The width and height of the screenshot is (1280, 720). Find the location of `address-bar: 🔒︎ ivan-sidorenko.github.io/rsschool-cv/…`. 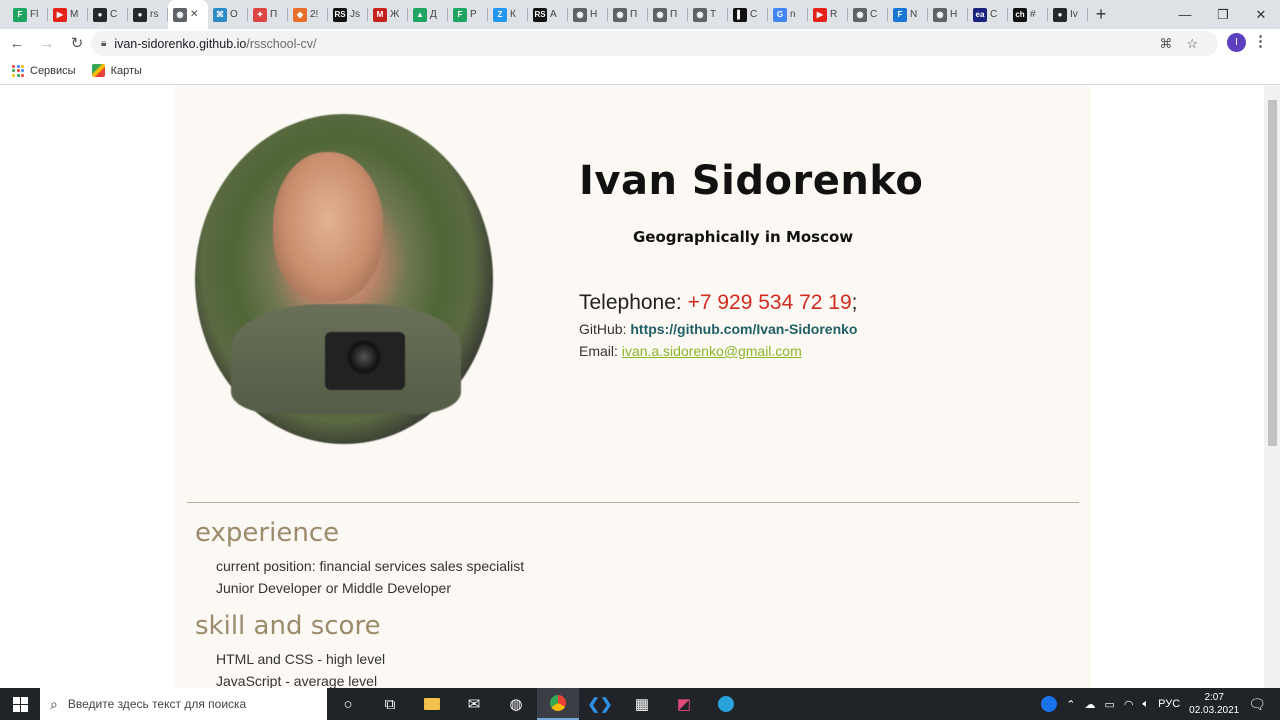

address-bar: 🔒︎ ivan-sidorenko.github.io/rsschool-cv/… is located at coordinates (654, 43).